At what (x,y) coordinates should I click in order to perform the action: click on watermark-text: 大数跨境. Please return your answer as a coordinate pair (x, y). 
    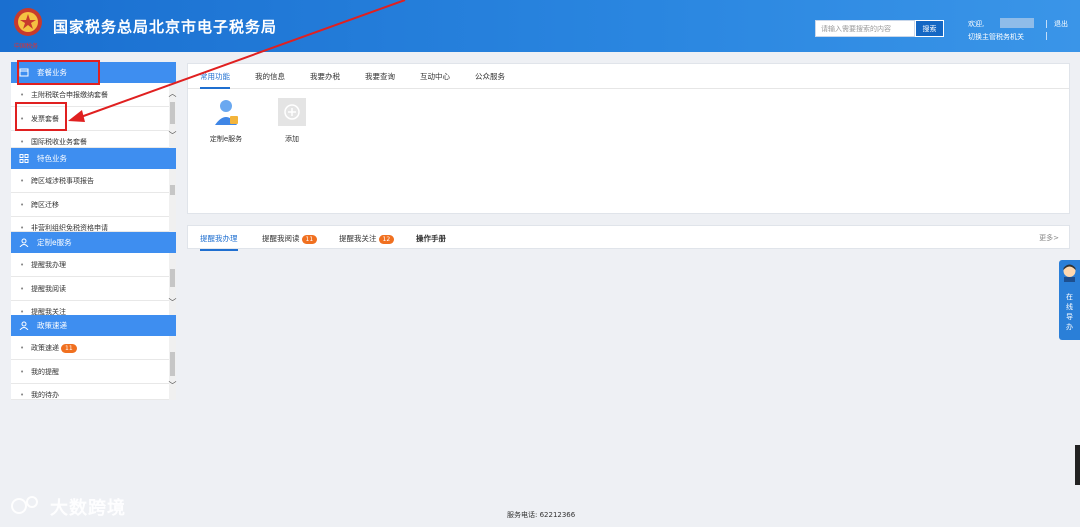
    Looking at the image, I should click on (88, 508).